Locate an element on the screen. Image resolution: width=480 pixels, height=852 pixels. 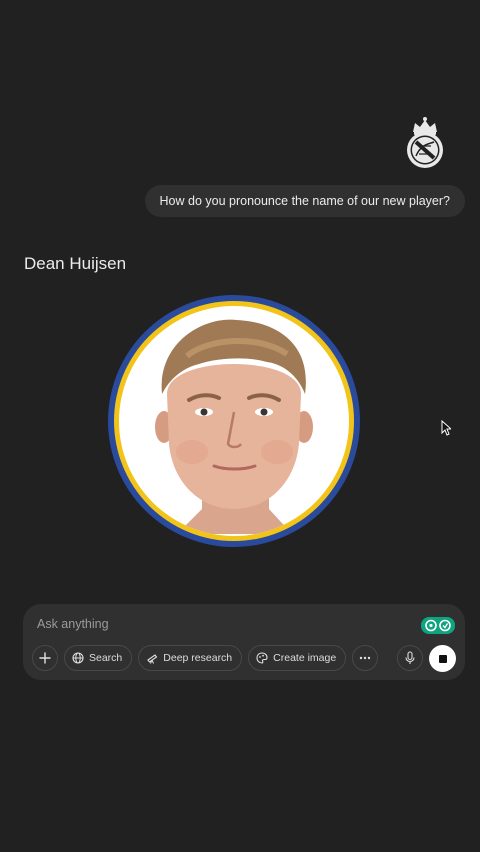
add-button is located at coordinates (45, 658).